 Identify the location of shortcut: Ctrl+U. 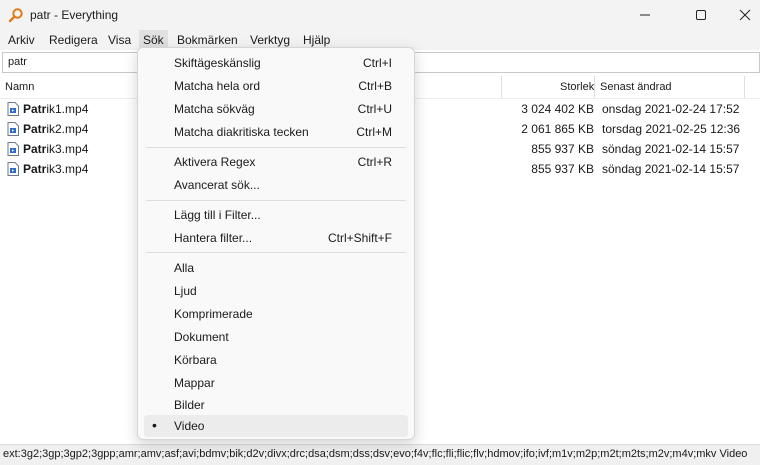
(374, 109).